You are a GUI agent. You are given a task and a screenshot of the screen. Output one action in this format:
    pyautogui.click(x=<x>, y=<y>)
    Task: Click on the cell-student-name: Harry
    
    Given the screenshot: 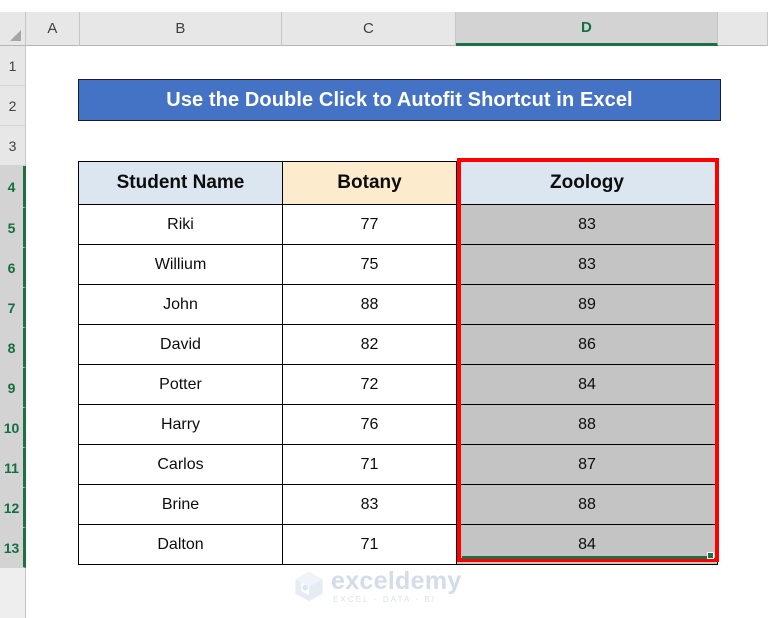 What is the action you would take?
    pyautogui.click(x=180, y=424)
    